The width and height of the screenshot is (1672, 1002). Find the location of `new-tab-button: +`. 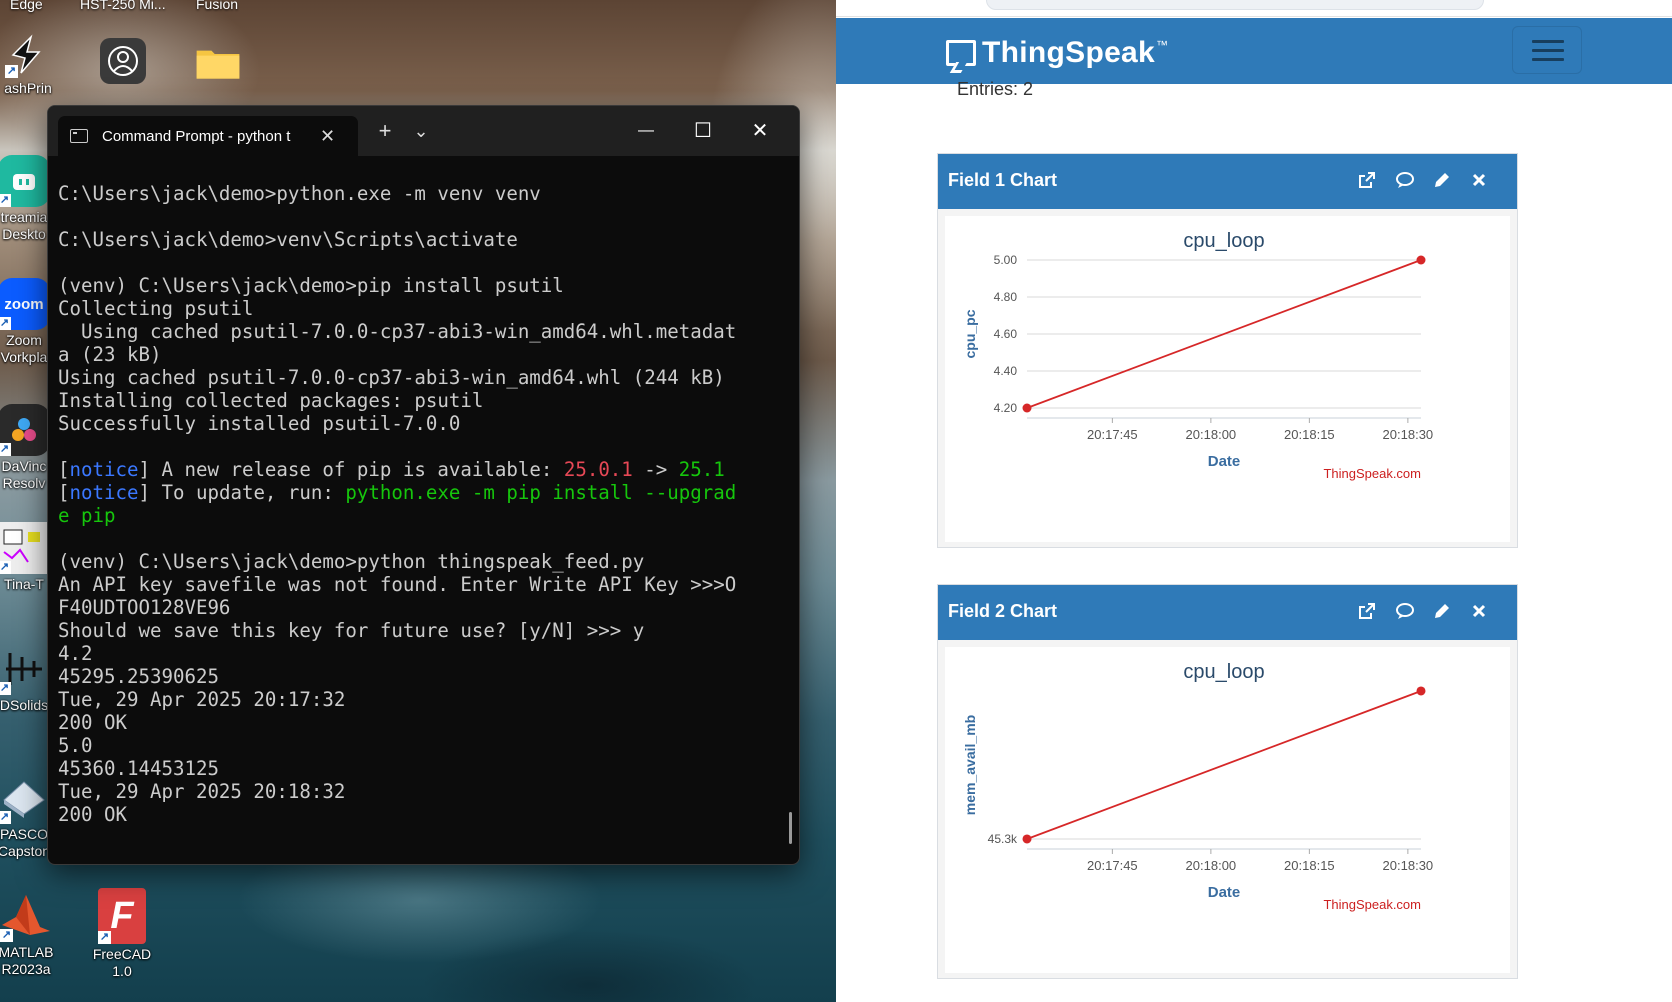

new-tab-button: + is located at coordinates (385, 131).